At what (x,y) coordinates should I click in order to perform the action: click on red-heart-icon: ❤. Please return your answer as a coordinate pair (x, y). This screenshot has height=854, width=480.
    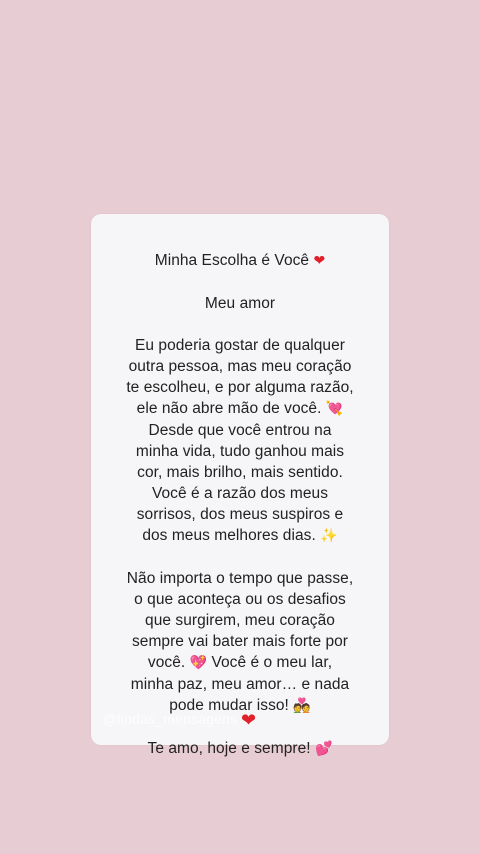
    Looking at the image, I should click on (319, 261).